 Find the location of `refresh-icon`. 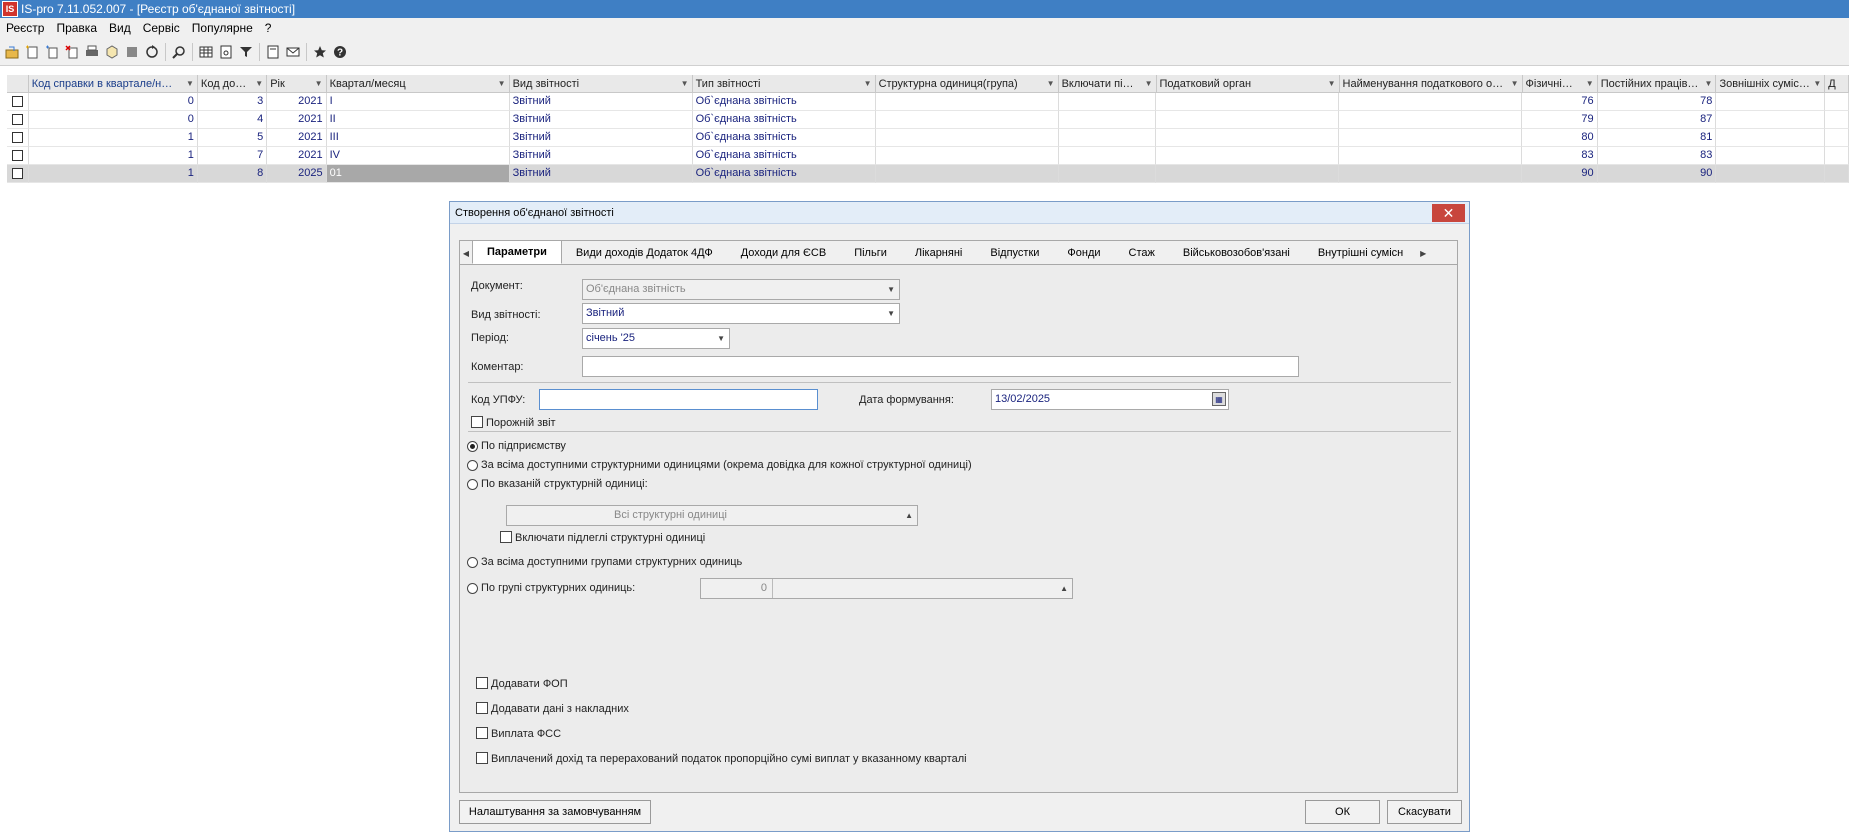

refresh-icon is located at coordinates (152, 52).